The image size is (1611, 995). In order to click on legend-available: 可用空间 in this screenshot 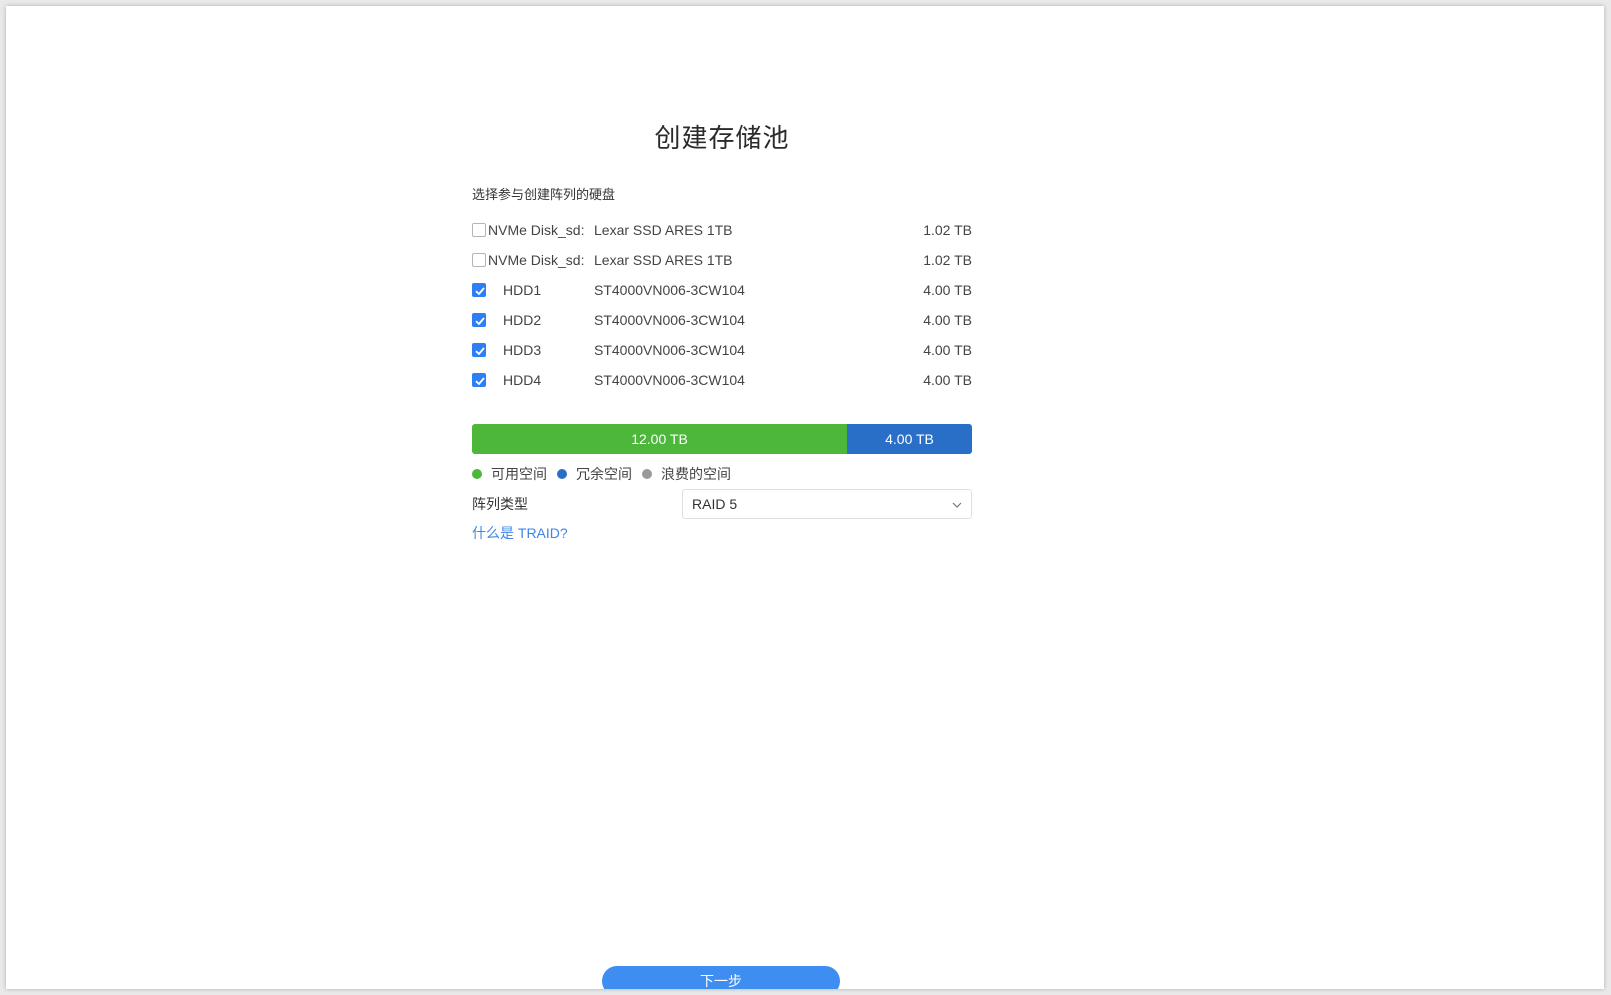, I will do `click(509, 474)`.